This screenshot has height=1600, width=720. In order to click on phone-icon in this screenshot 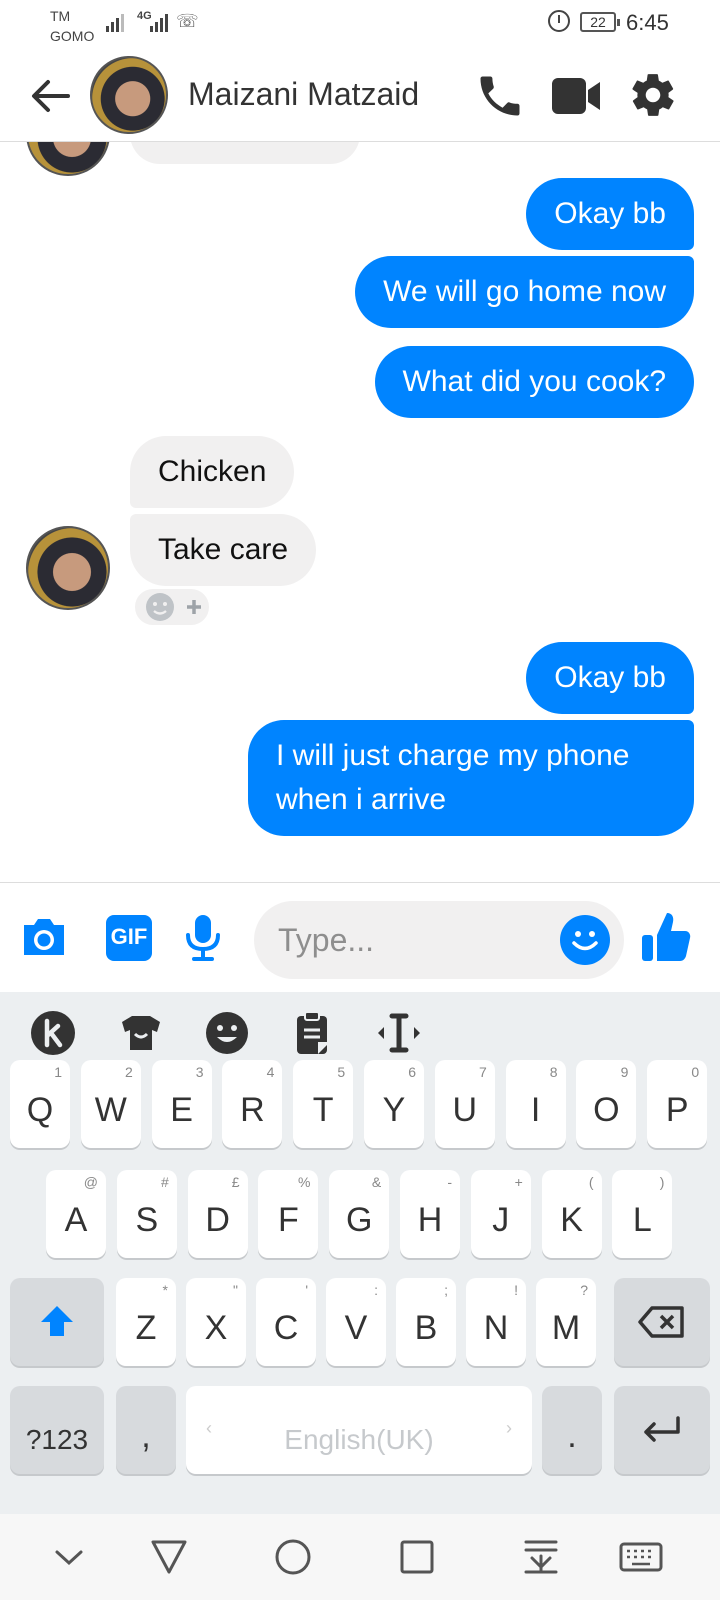, I will do `click(500, 96)`.